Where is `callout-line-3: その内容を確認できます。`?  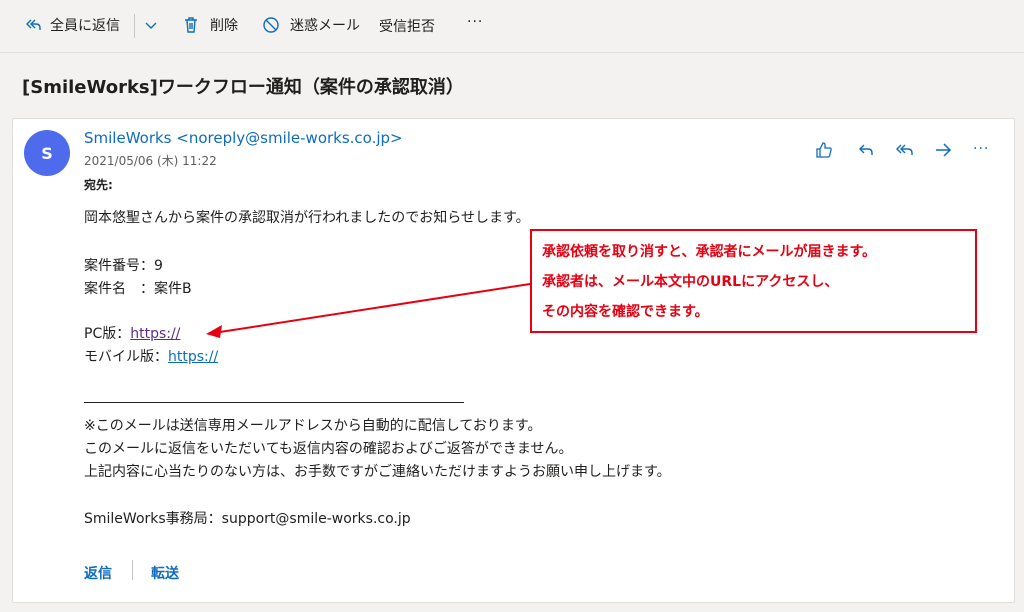 callout-line-3: その内容を確認できます。 is located at coordinates (625, 312).